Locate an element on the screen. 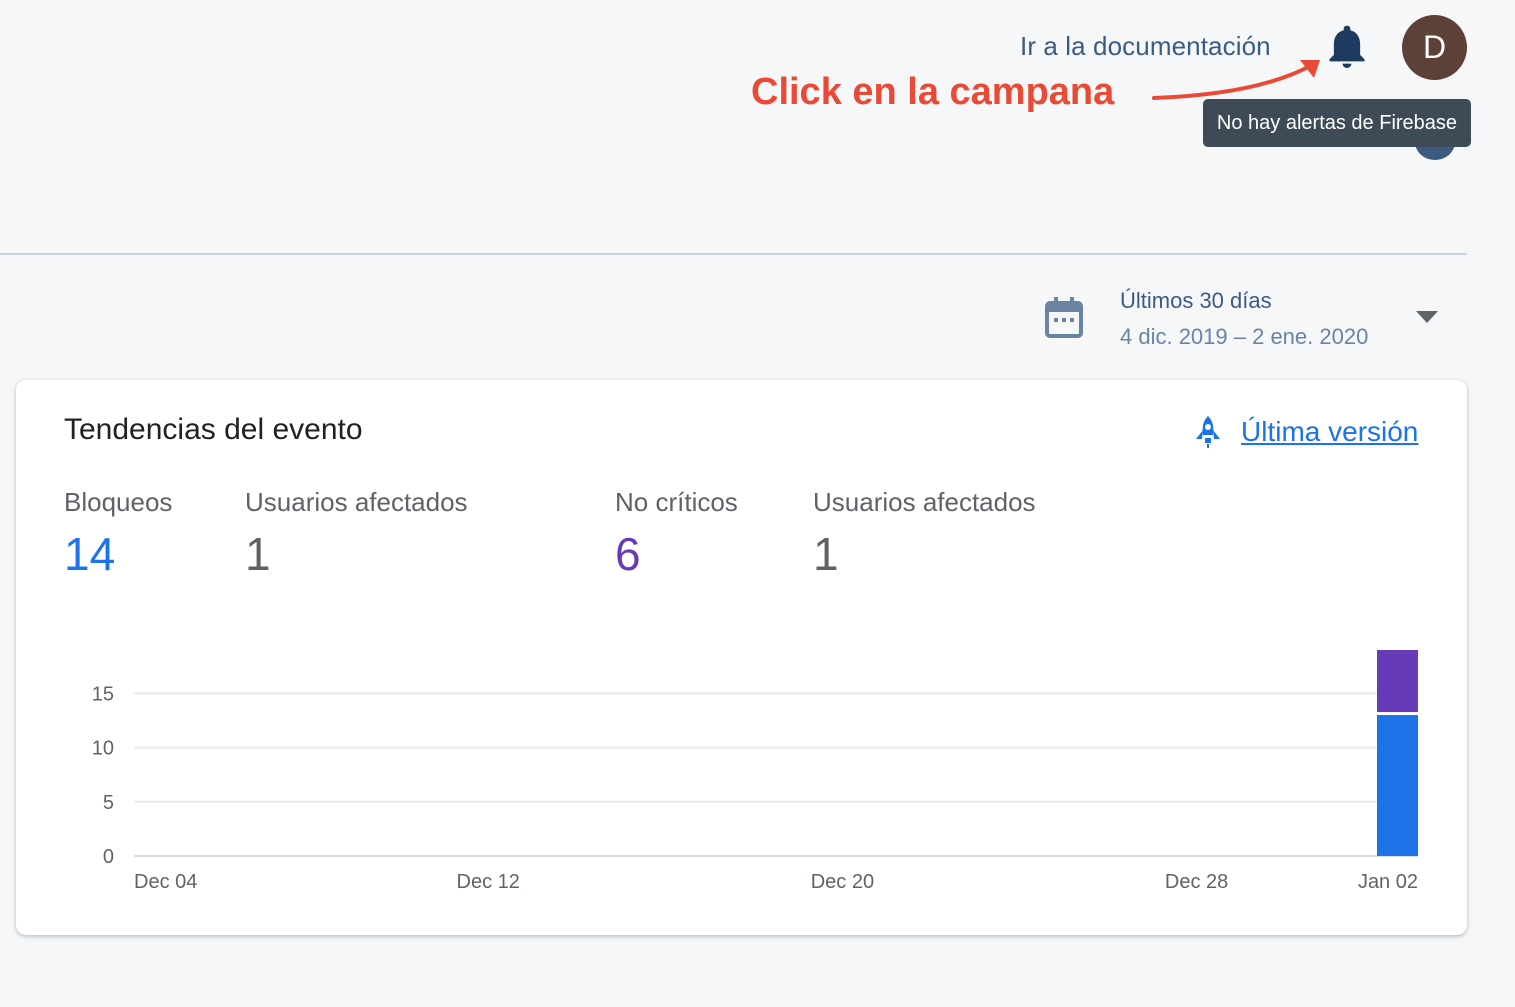  bell-icon is located at coordinates (1347, 47).